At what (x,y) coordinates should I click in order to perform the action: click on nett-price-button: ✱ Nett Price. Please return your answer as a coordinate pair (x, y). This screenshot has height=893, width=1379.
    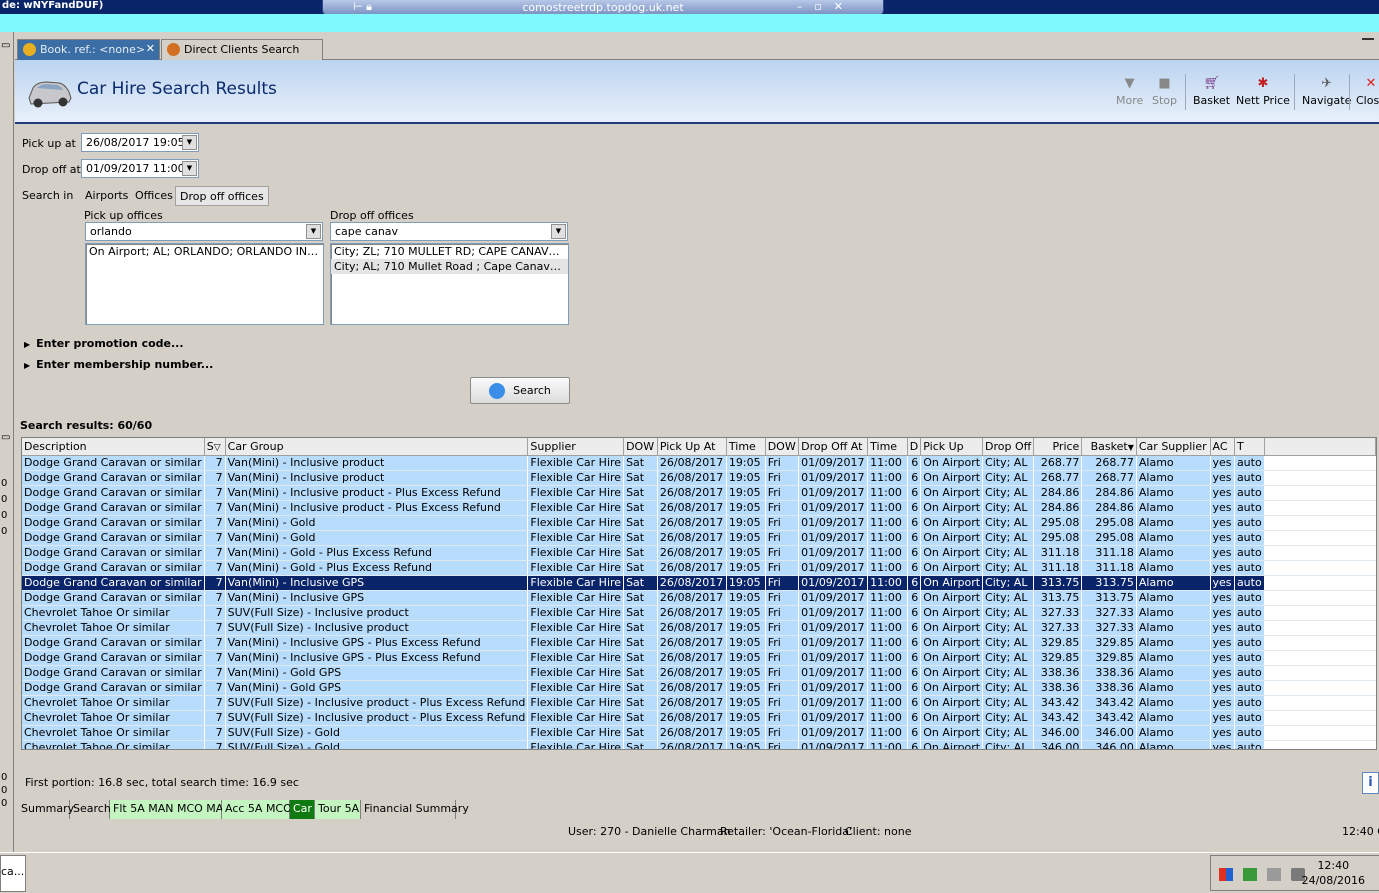
    Looking at the image, I should click on (1263, 91).